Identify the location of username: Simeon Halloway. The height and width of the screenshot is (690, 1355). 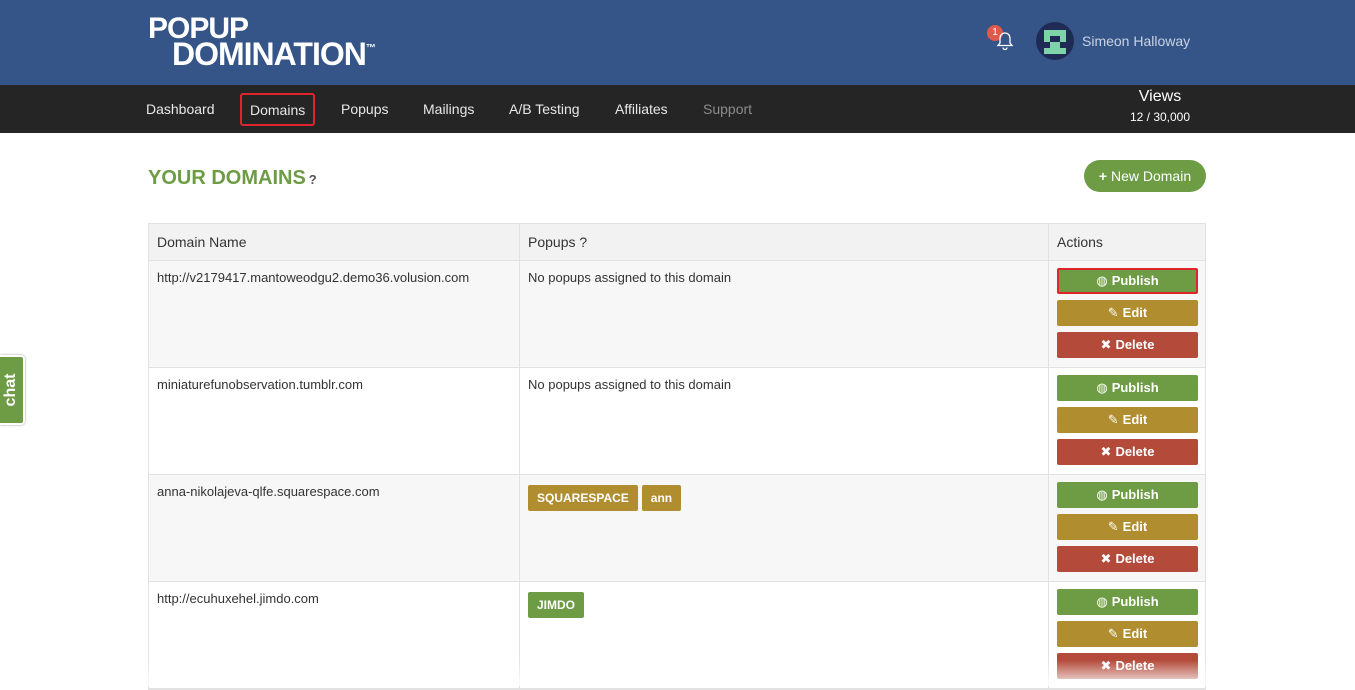
(1136, 41).